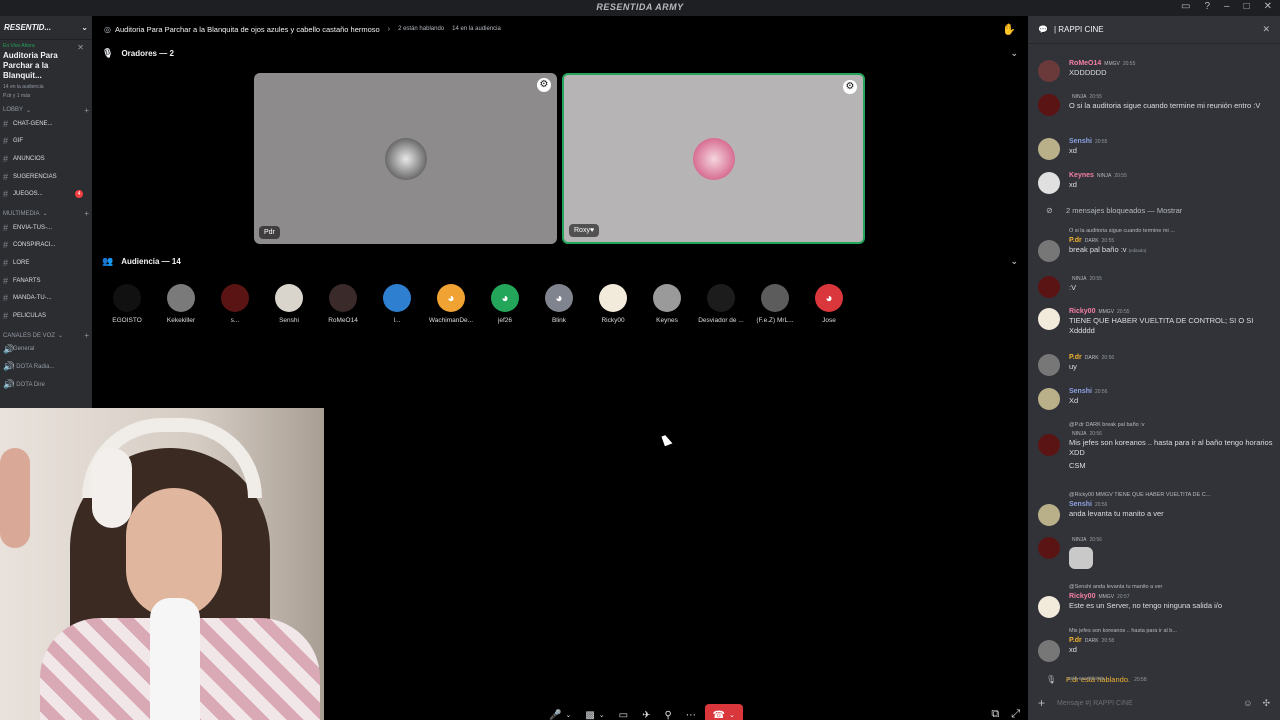 Image resolution: width=1280 pixels, height=720 pixels. I want to click on chat-message: Senshi 20:55 xd, so click(1156, 149).